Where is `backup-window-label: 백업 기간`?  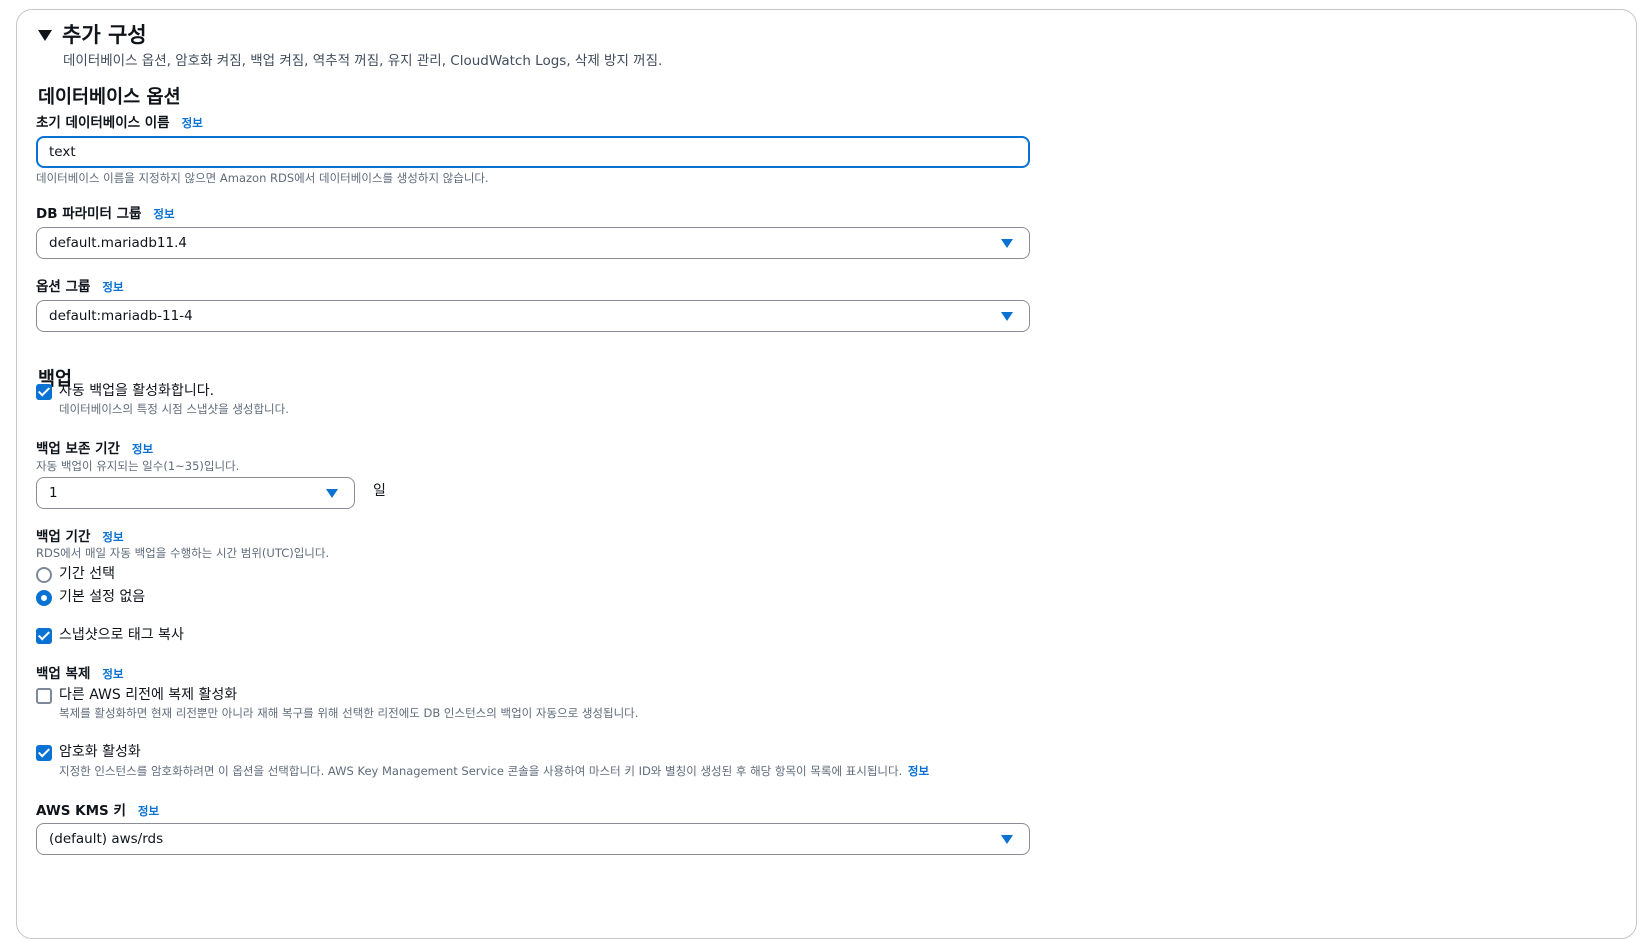 backup-window-label: 백업 기간 is located at coordinates (63, 537).